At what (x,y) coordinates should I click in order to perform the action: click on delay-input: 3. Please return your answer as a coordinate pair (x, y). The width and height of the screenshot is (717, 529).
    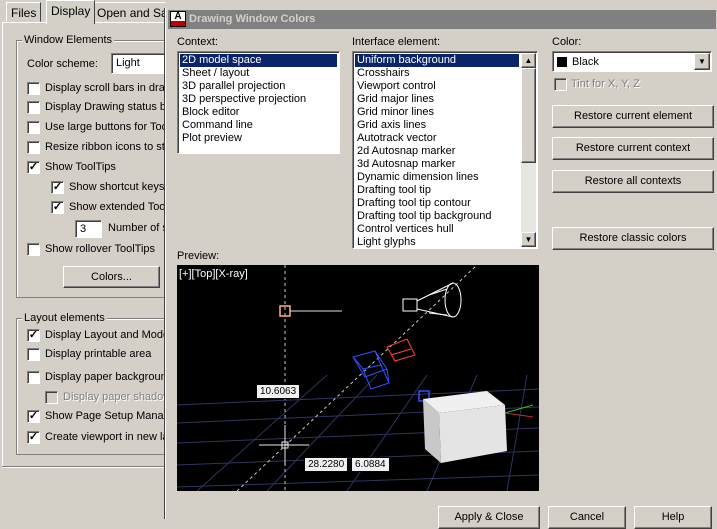
    Looking at the image, I should click on (88, 229).